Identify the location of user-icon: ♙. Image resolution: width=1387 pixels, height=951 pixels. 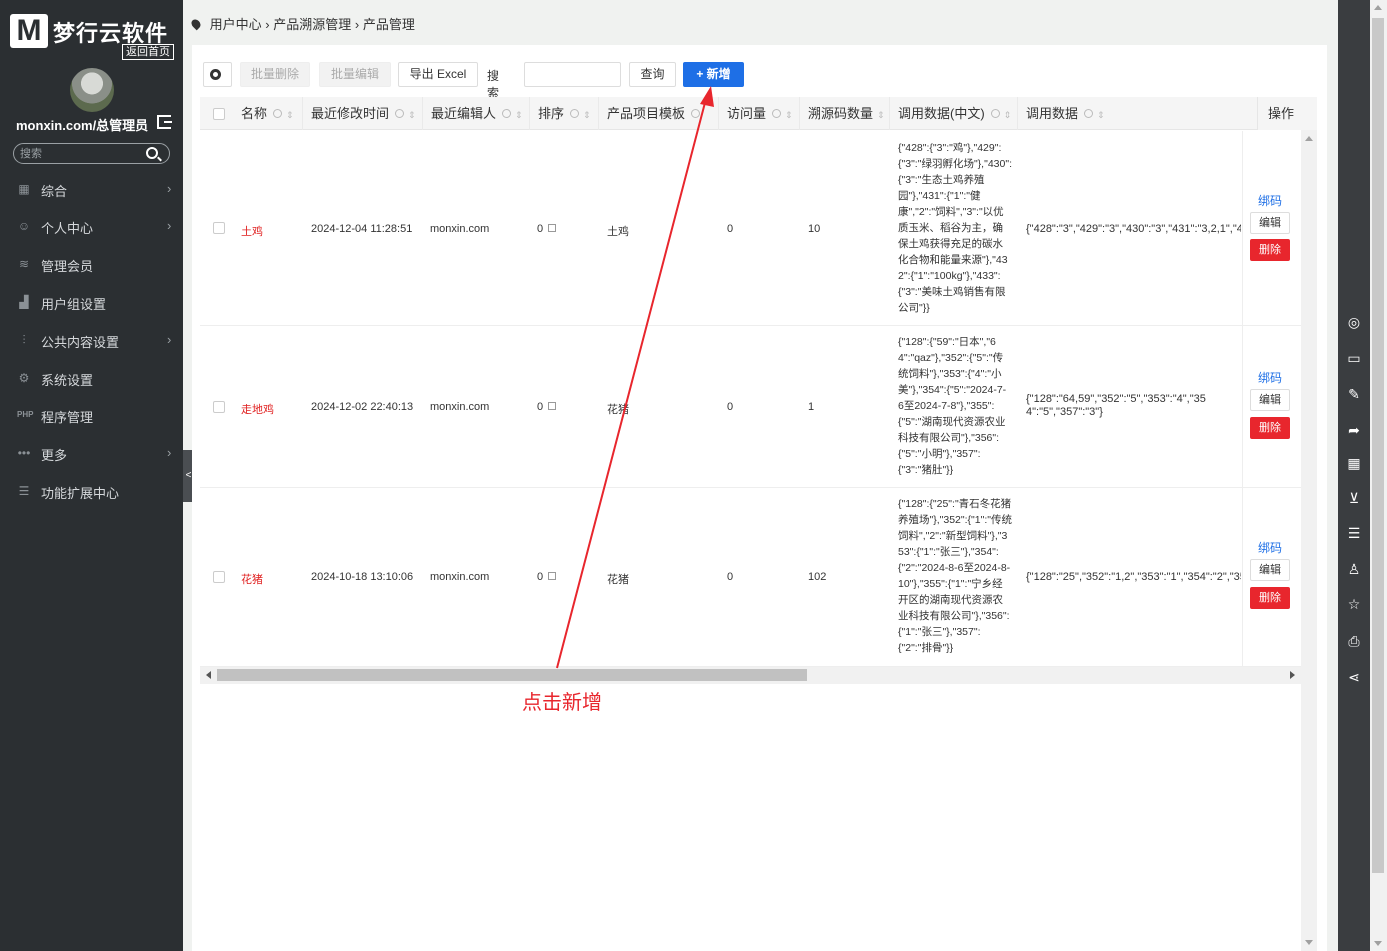
(1354, 569).